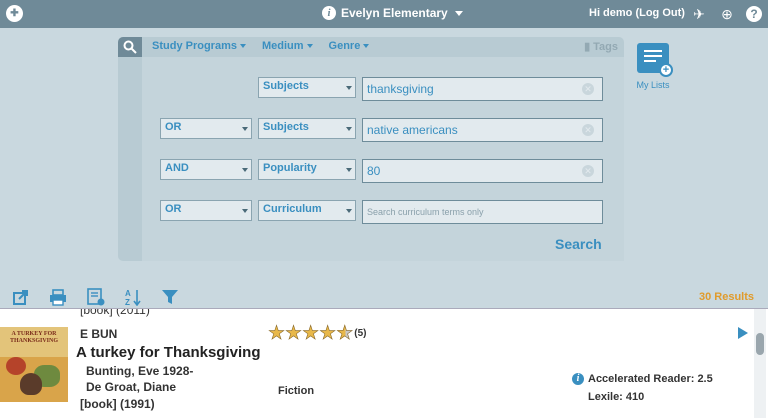 Image resolution: width=768 pixels, height=418 pixels. I want to click on tag-icon: ▮, so click(587, 47).